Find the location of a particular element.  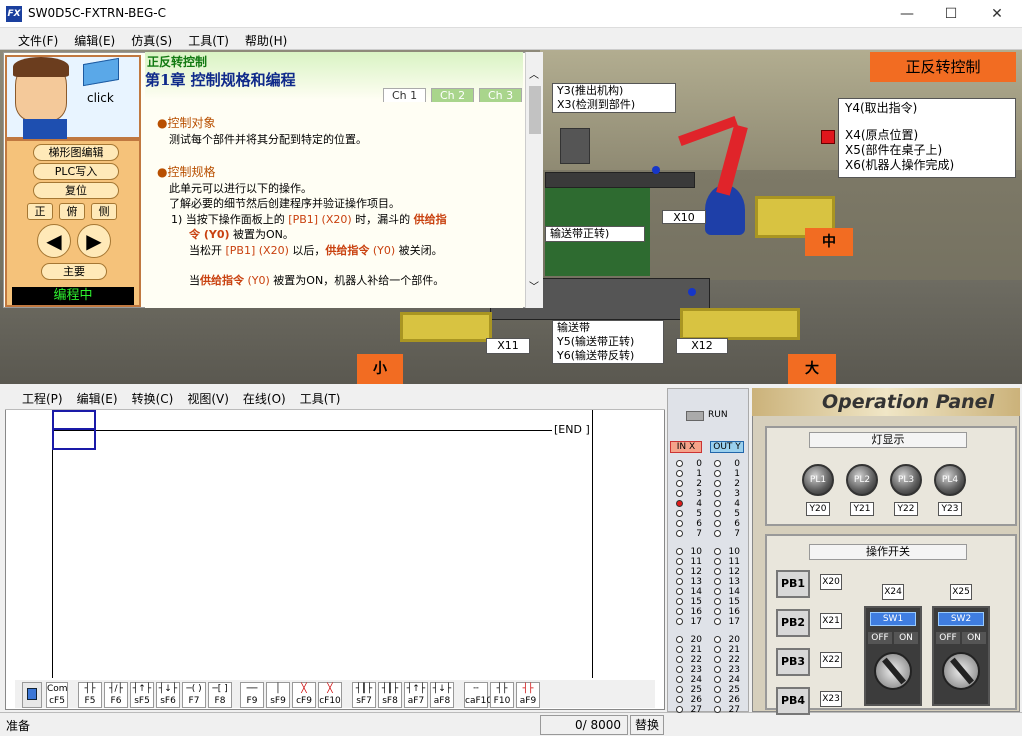

minimize-button: — is located at coordinates (907, 14).